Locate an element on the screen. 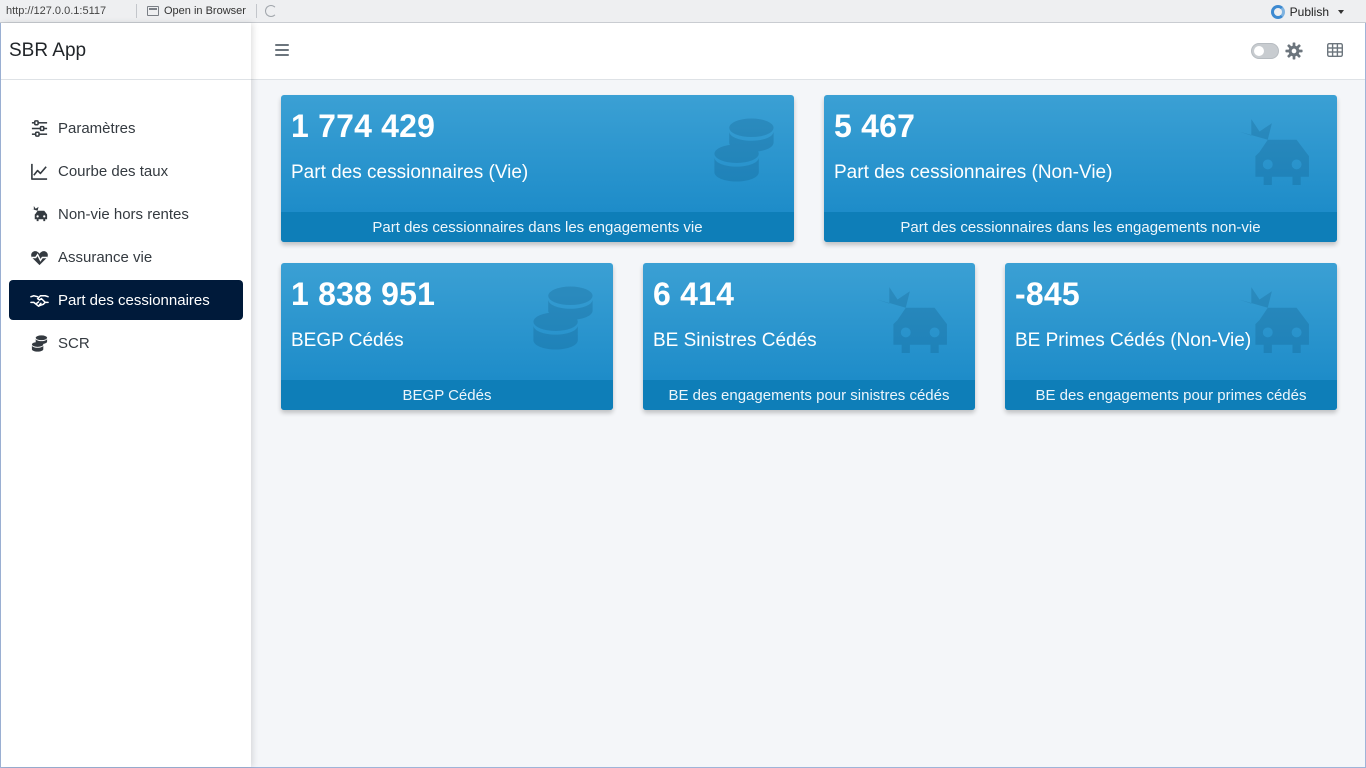 The height and width of the screenshot is (768, 1366). line-chart-icon is located at coordinates (39, 171).